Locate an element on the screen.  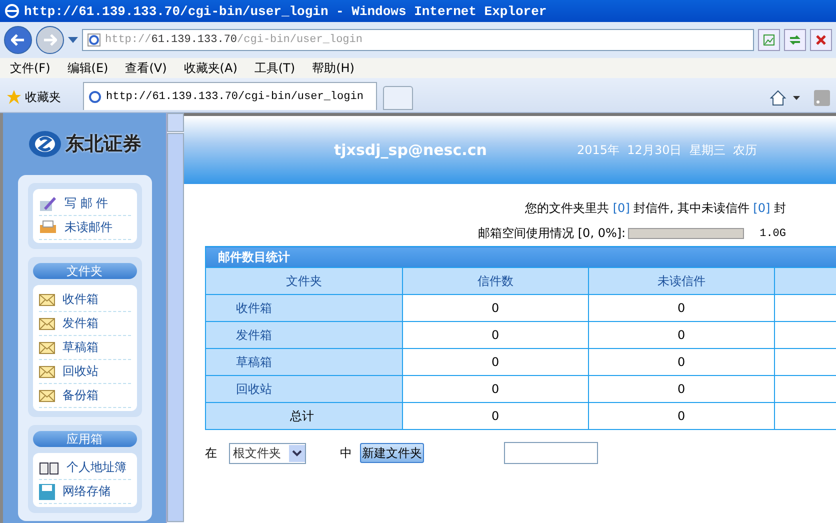
user-email: tjxsdj_sp@nesc.cn is located at coordinates (411, 150).